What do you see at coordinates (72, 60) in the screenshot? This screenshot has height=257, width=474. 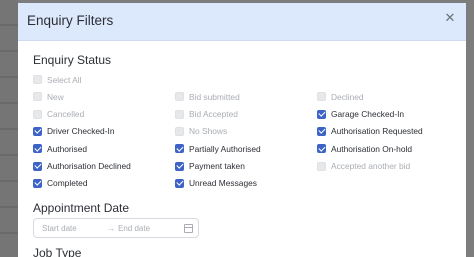 I see `enquiry-status-heading: Enquiry Status` at bounding box center [72, 60].